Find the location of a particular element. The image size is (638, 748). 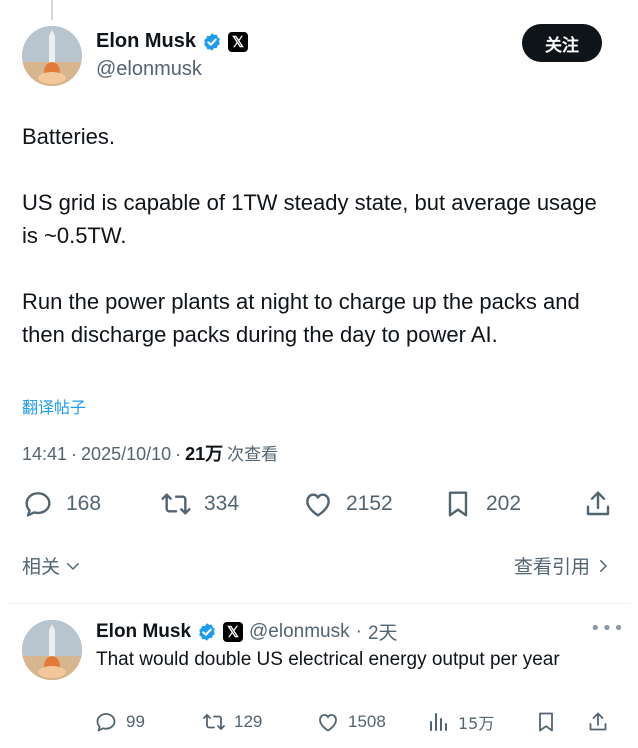

view-quotes-link: 查看引用 is located at coordinates (563, 565).